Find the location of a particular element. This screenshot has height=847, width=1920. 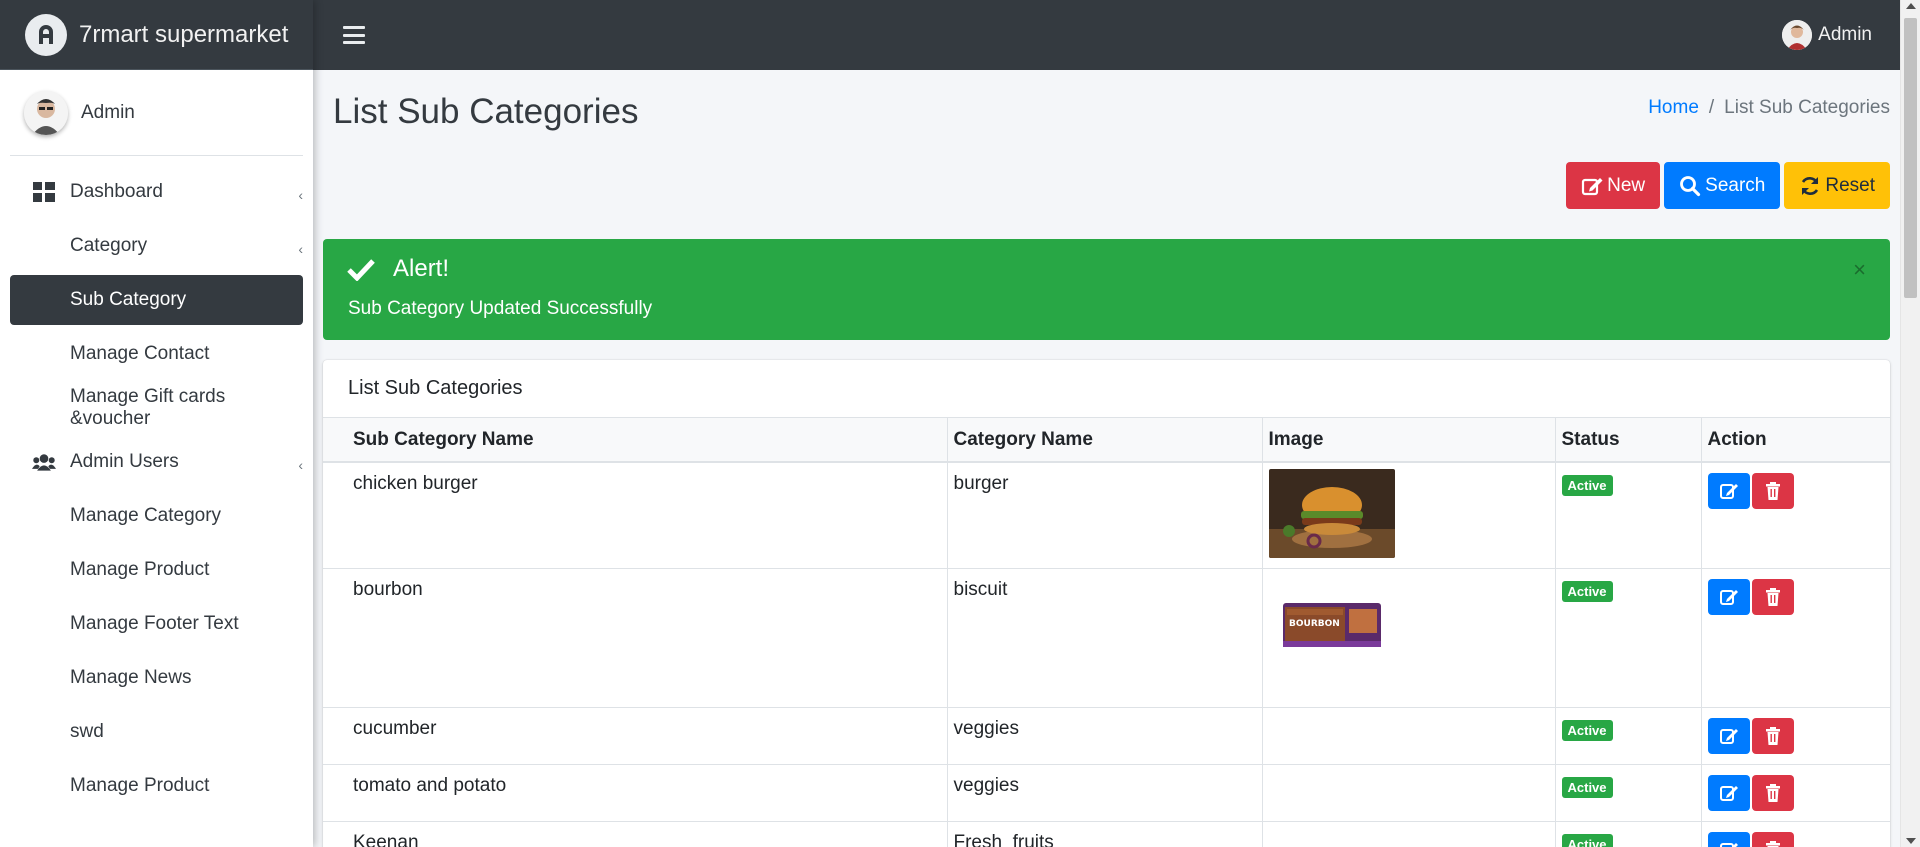

svg-text: BOURBON is located at coordinates (1314, 624).